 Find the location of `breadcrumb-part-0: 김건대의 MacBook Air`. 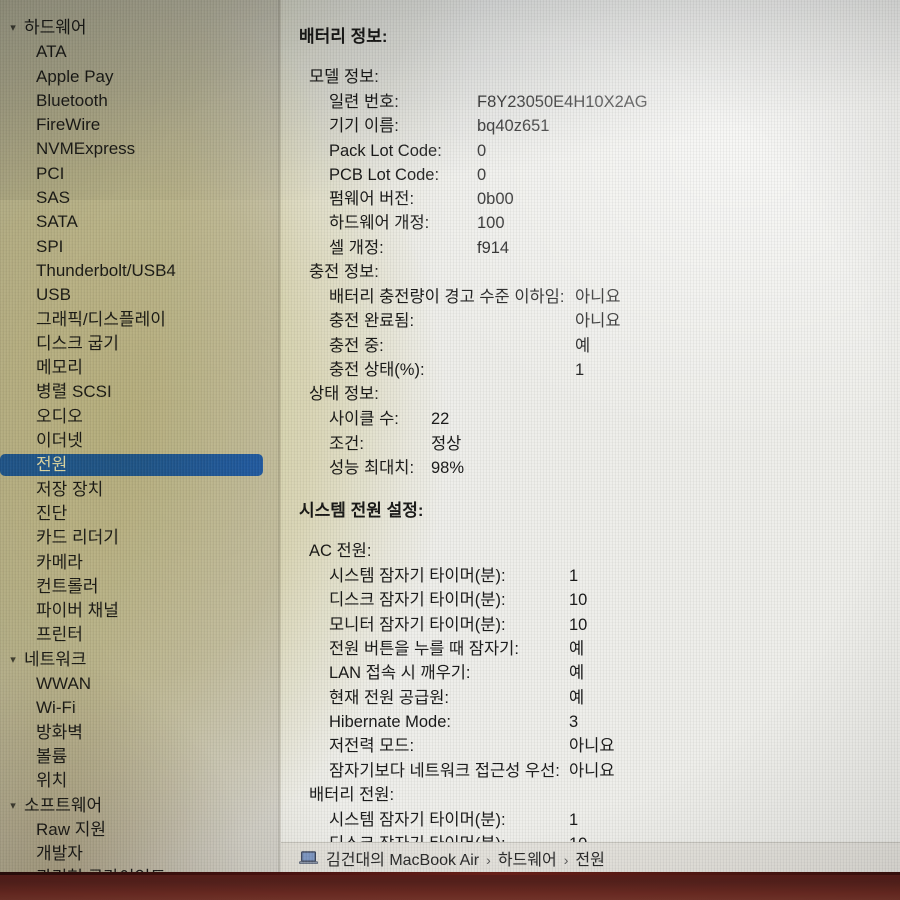

breadcrumb-part-0: 김건대의 MacBook Air is located at coordinates (402, 860).